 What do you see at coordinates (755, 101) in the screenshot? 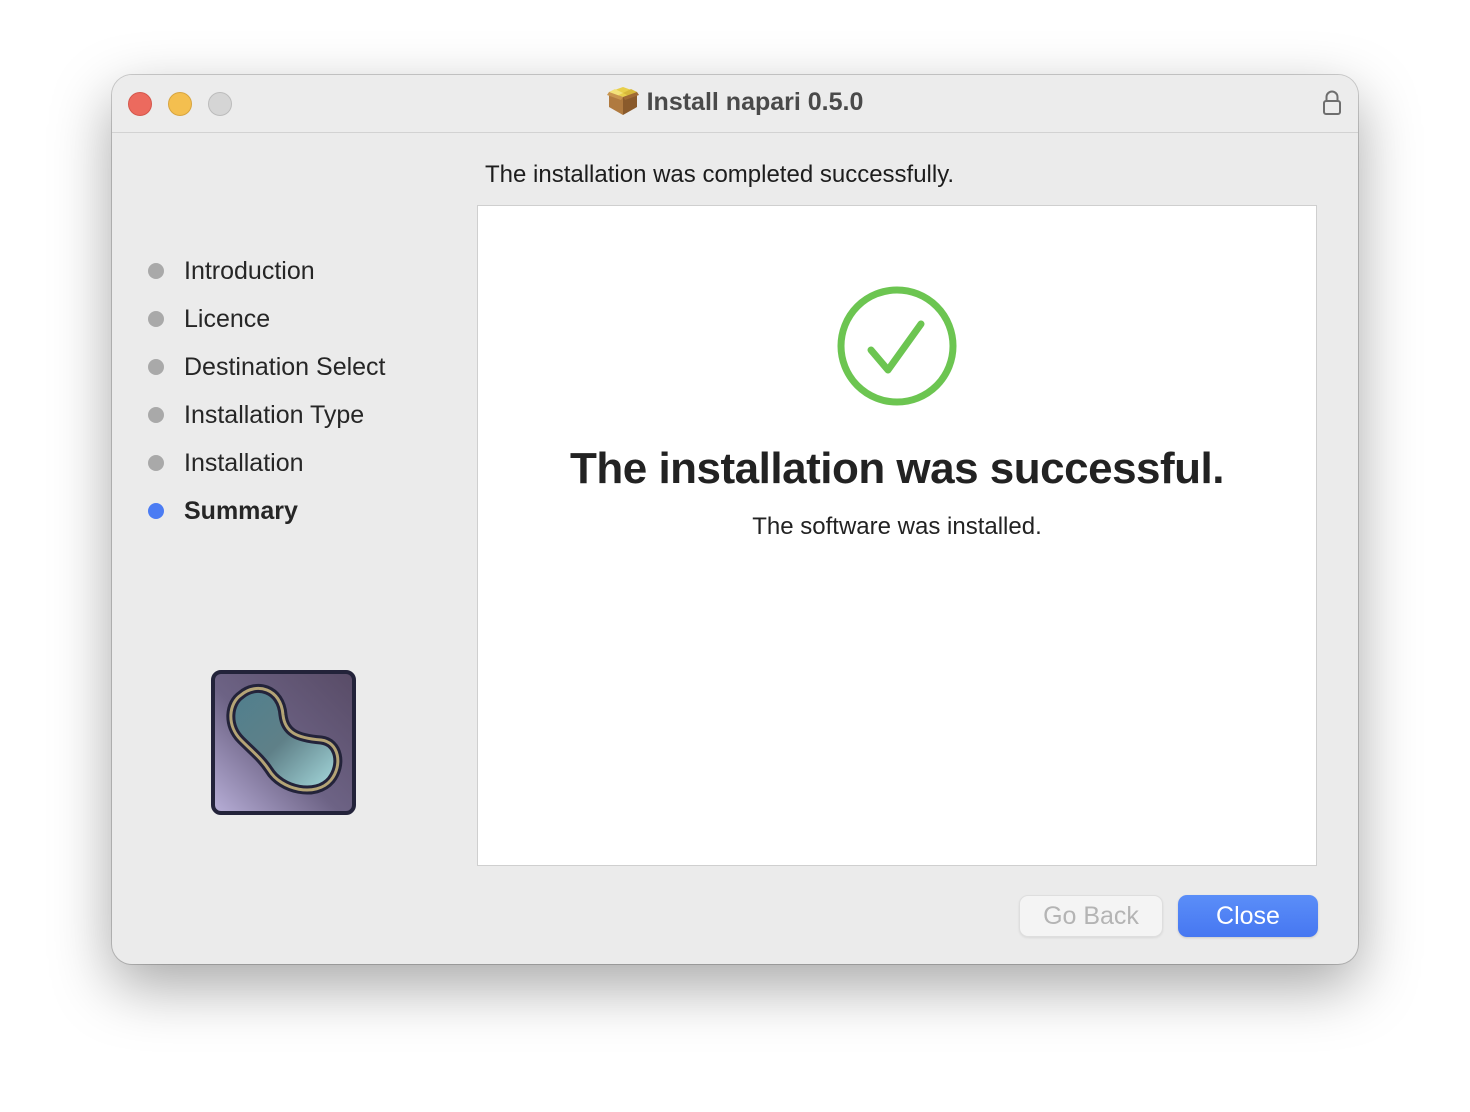
I see `window-title-text: Install napari 0.5.0` at bounding box center [755, 101].